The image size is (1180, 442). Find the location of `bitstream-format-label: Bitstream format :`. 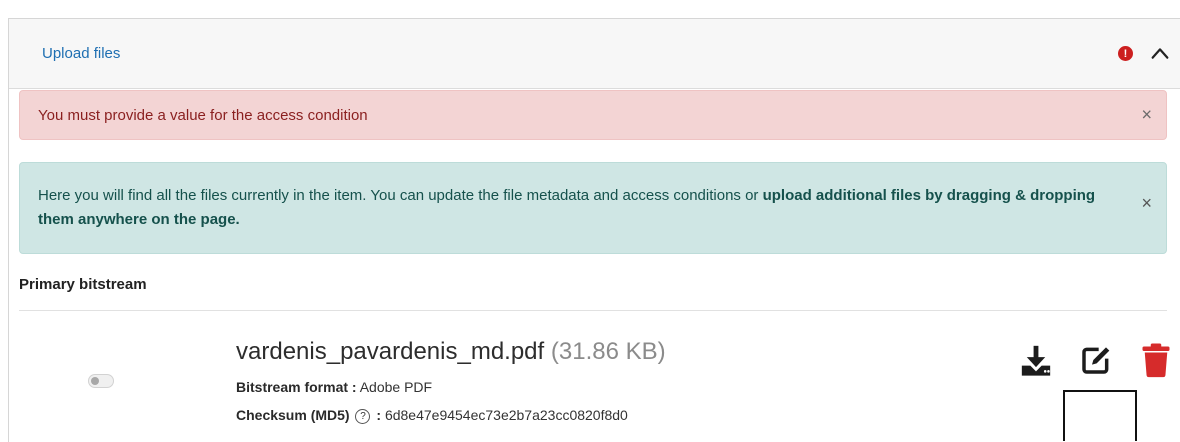

bitstream-format-label: Bitstream format : is located at coordinates (296, 387).